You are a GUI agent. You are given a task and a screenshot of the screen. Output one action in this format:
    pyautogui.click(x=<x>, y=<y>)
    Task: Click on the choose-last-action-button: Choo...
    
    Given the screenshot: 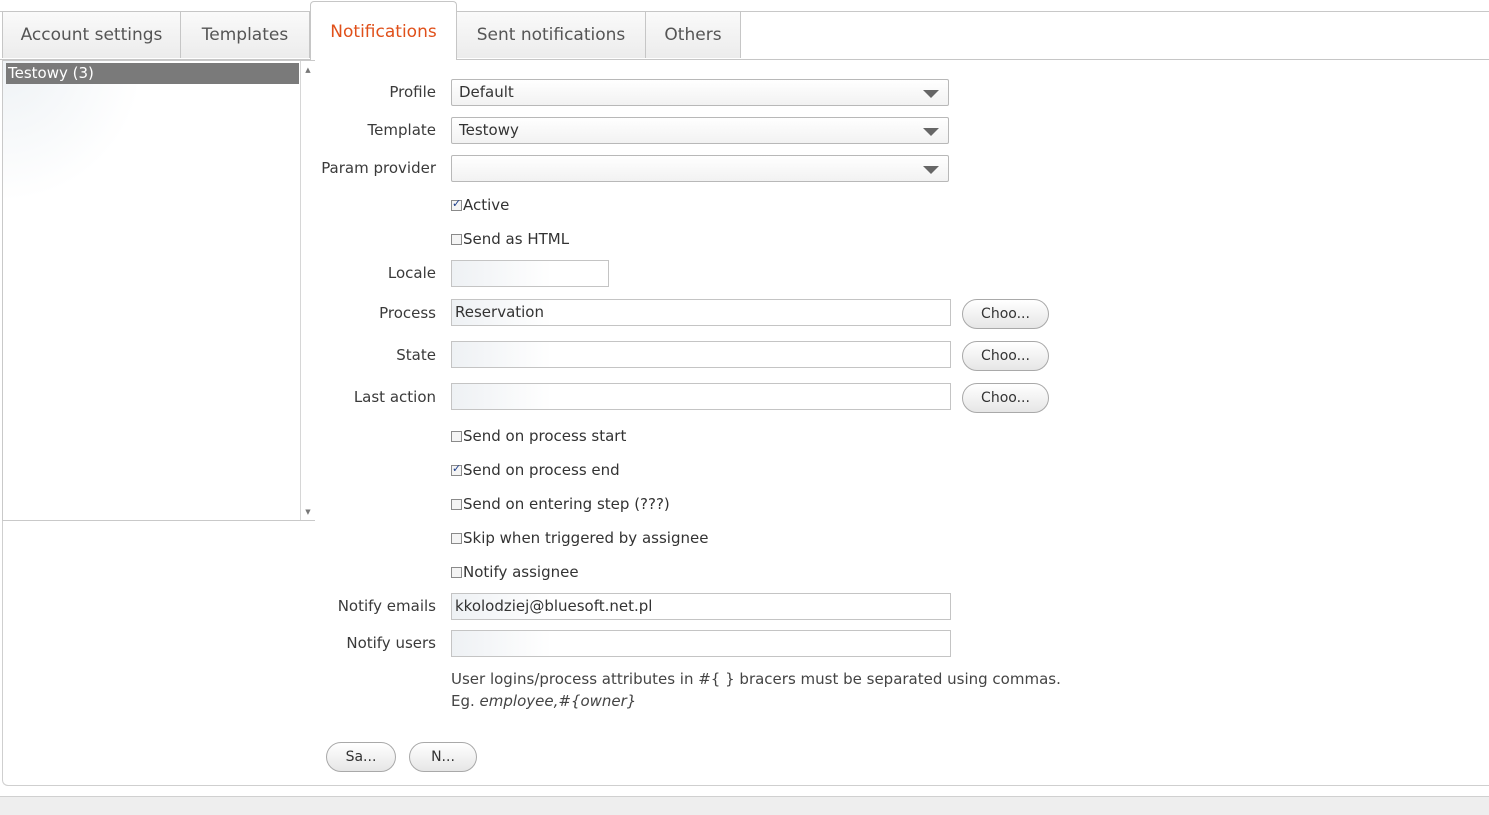 What is the action you would take?
    pyautogui.click(x=1005, y=398)
    